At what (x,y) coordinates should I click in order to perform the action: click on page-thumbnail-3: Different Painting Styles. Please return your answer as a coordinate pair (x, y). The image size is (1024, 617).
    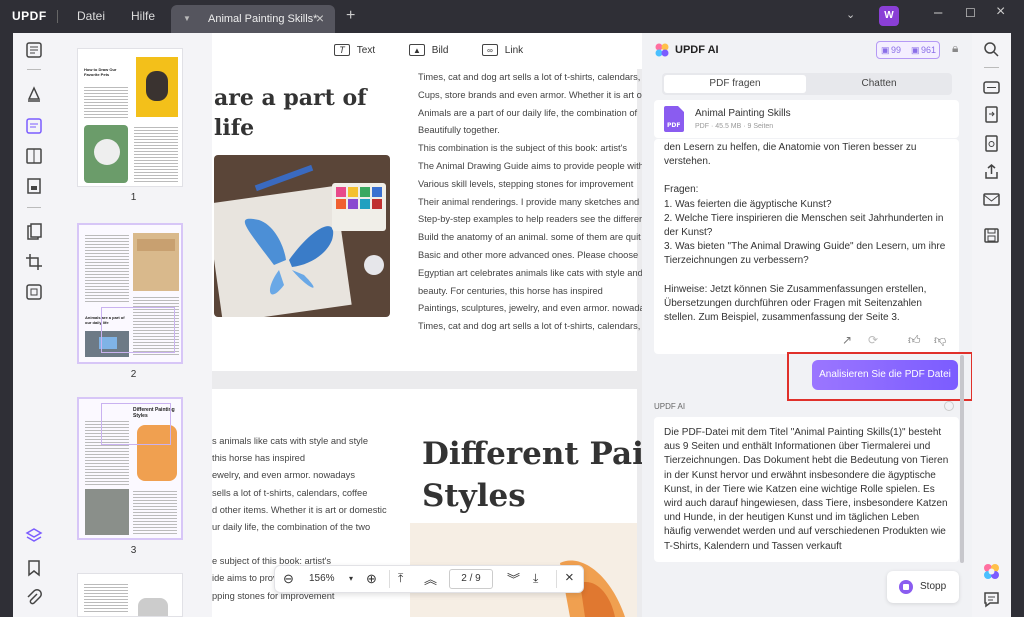
    Looking at the image, I should click on (130, 468).